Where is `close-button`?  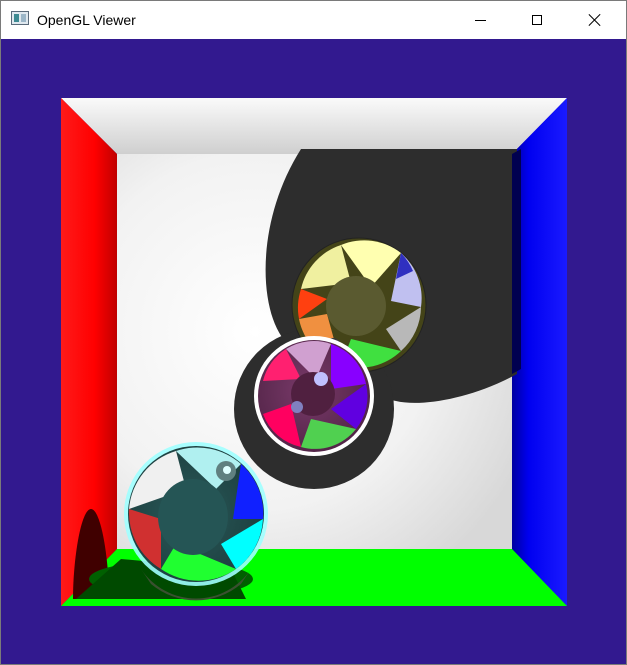
close-button is located at coordinates (595, 20).